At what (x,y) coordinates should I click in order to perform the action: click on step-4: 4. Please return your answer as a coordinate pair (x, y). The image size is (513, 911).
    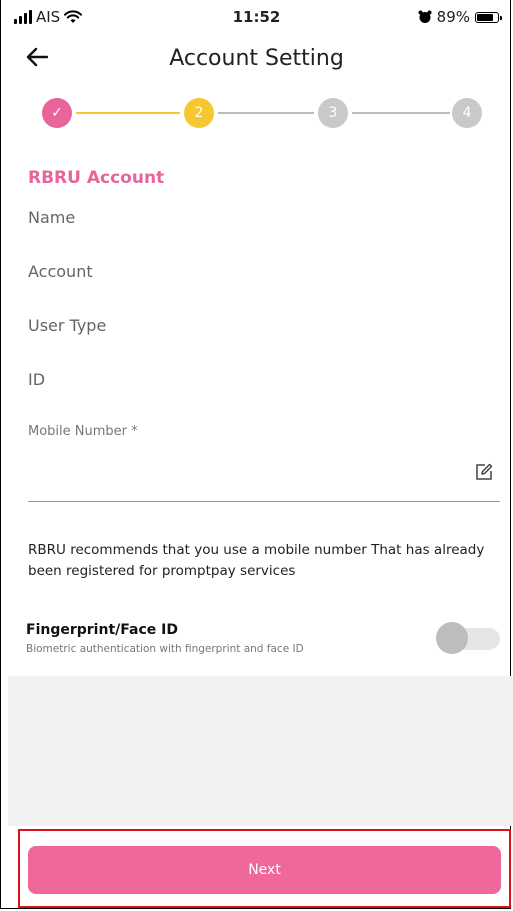
    Looking at the image, I should click on (467, 113).